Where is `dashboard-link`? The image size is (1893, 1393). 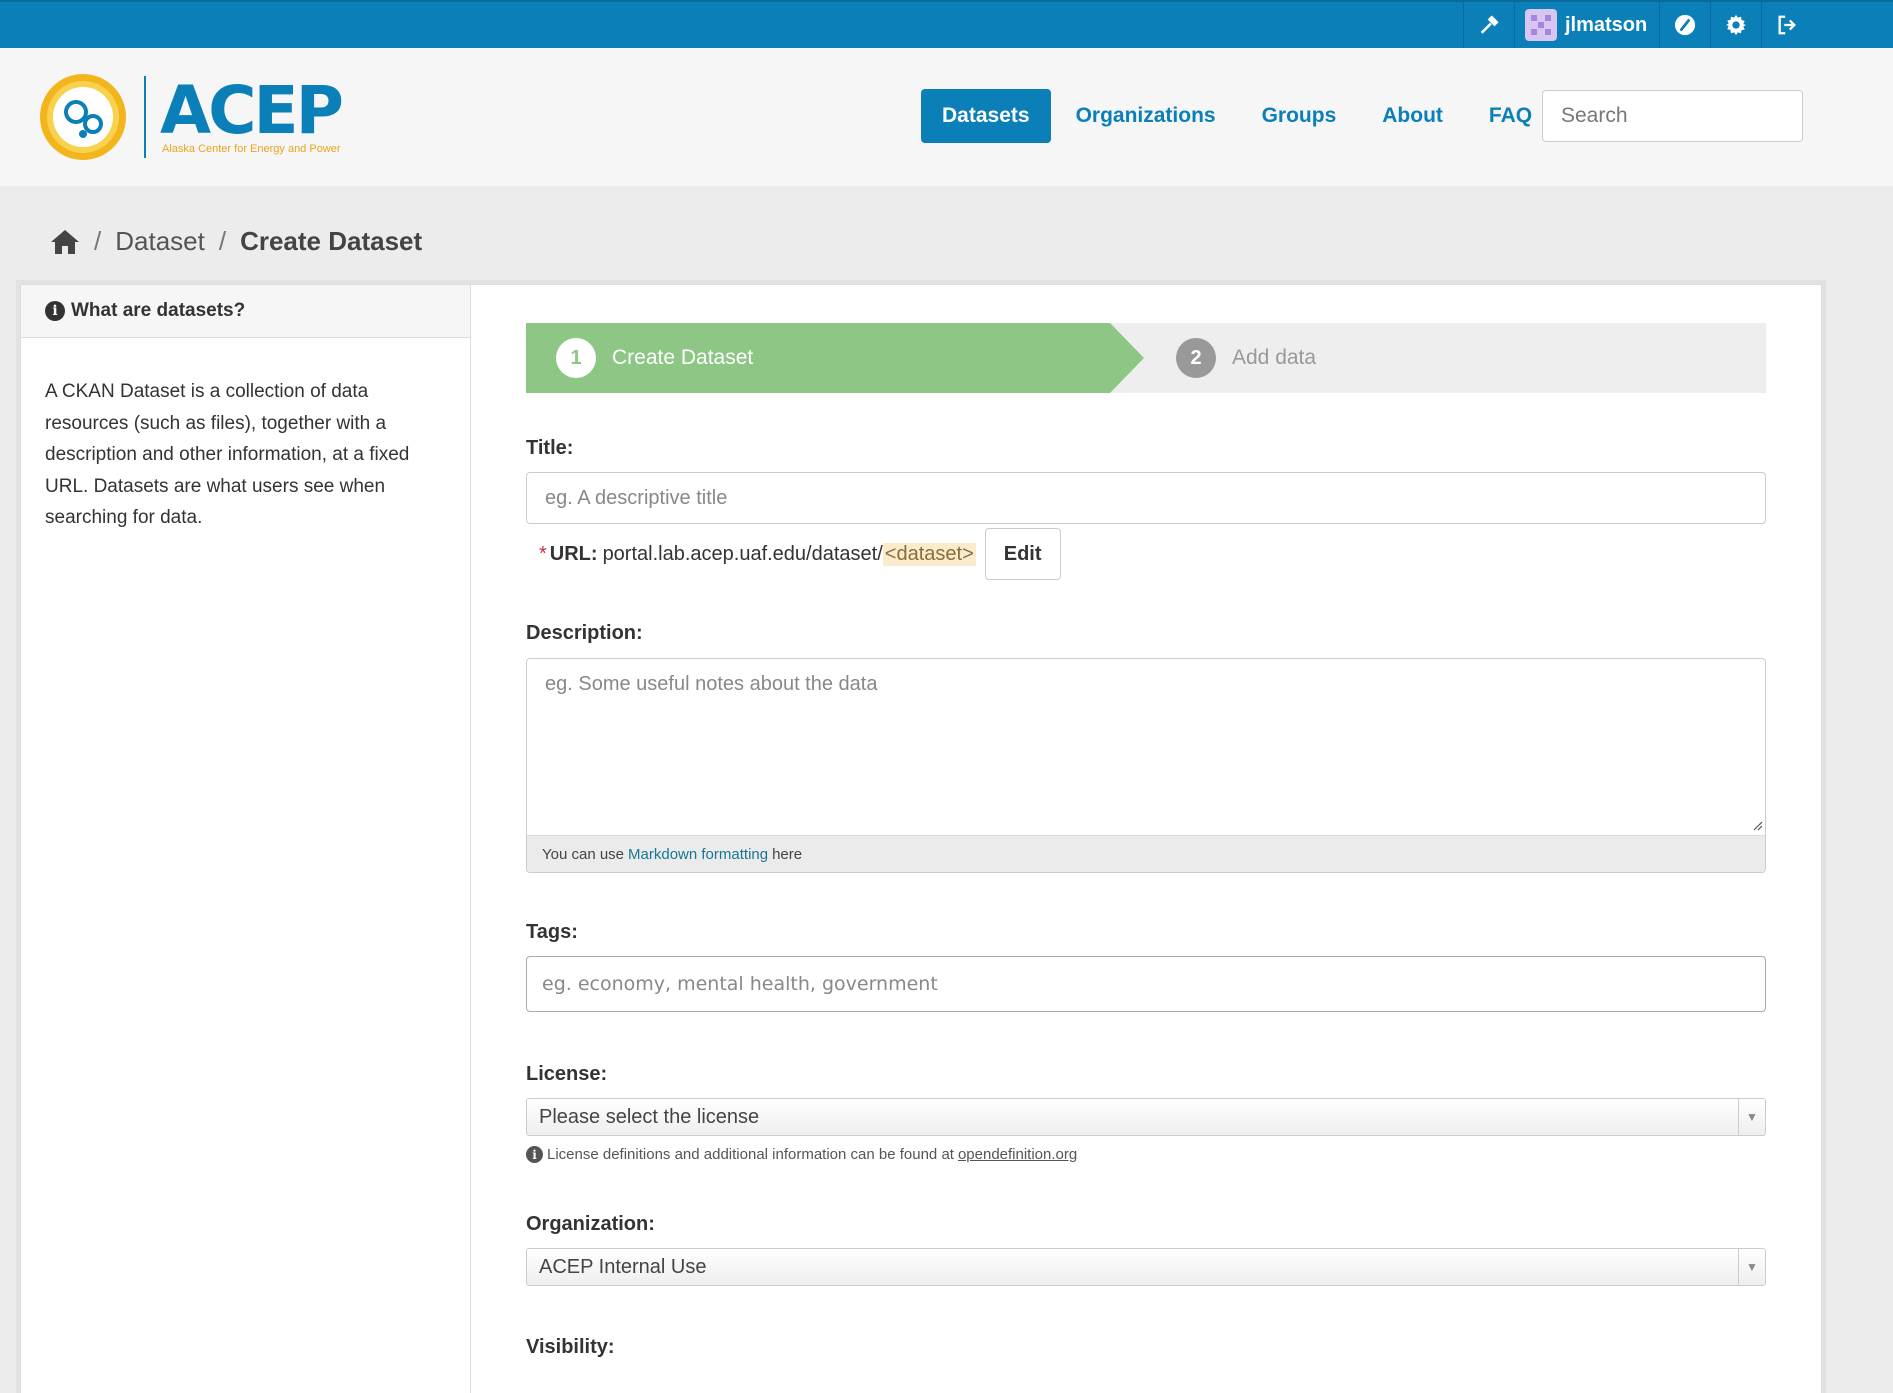
dashboard-link is located at coordinates (1684, 25).